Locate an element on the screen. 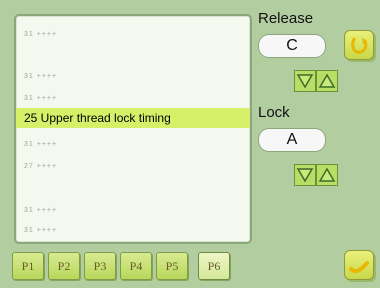 The width and height of the screenshot is (380, 288). release-down-button is located at coordinates (305, 81).